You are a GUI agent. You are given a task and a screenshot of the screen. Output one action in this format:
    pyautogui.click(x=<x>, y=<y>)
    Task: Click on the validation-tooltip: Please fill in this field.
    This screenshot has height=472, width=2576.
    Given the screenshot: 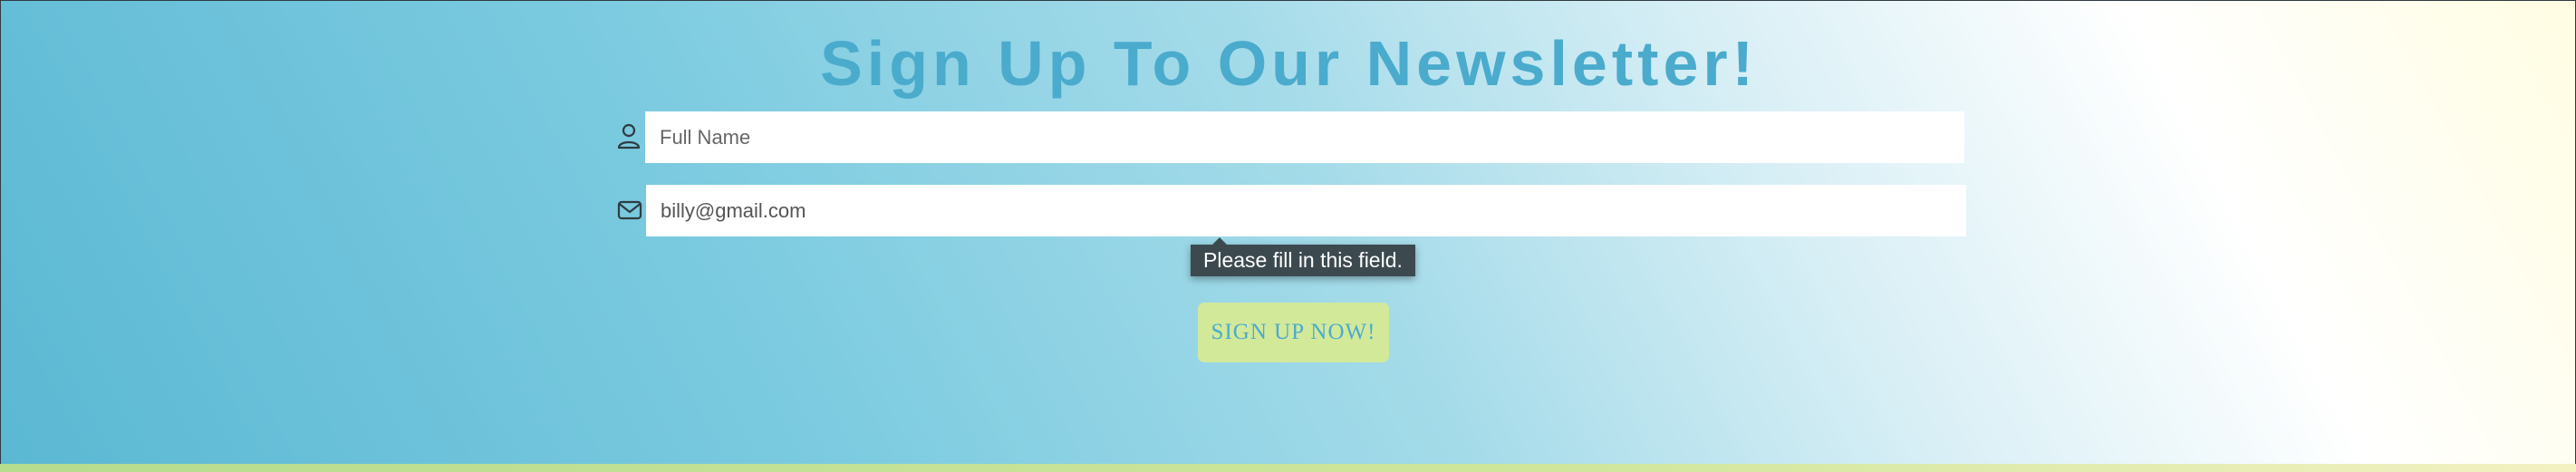 What is the action you would take?
    pyautogui.click(x=1303, y=256)
    